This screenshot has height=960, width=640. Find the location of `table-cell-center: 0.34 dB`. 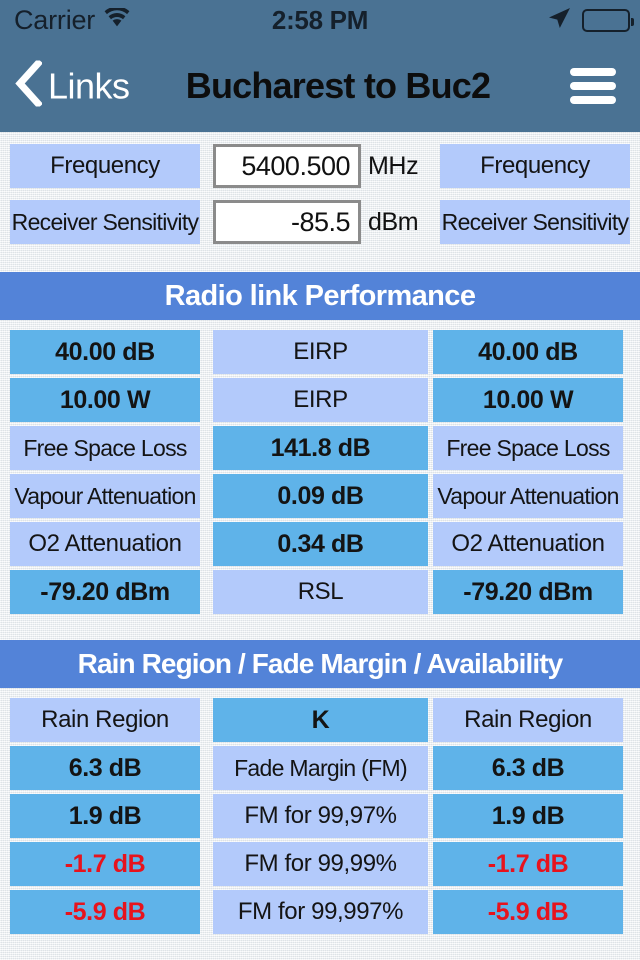

table-cell-center: 0.34 dB is located at coordinates (320, 544).